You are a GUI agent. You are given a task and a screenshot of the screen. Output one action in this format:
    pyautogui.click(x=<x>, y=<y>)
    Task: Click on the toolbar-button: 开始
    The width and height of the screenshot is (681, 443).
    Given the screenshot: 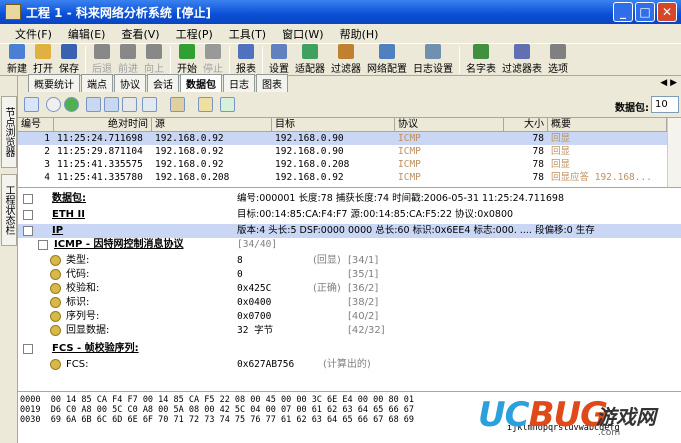 What is the action you would take?
    pyautogui.click(x=187, y=59)
    